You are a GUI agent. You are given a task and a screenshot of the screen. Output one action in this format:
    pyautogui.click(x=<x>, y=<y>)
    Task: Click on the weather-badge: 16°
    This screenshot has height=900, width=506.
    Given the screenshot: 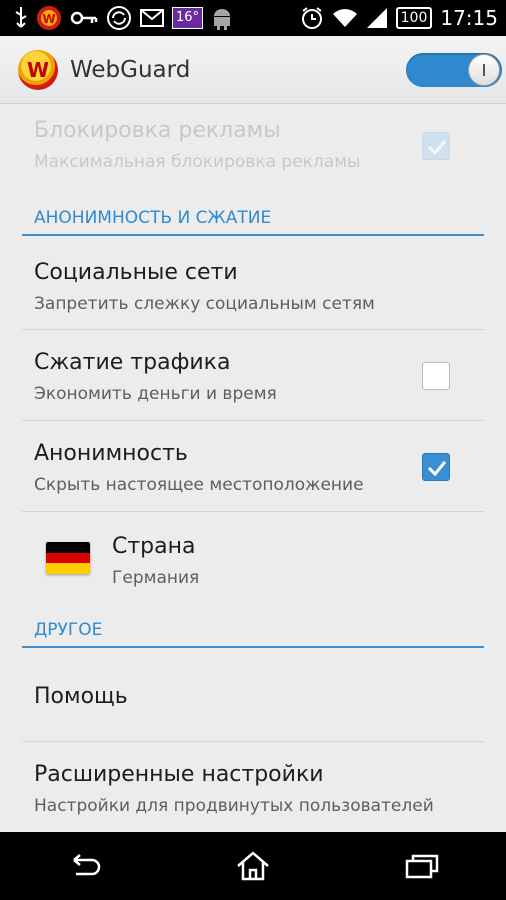 What is the action you would take?
    pyautogui.click(x=188, y=18)
    